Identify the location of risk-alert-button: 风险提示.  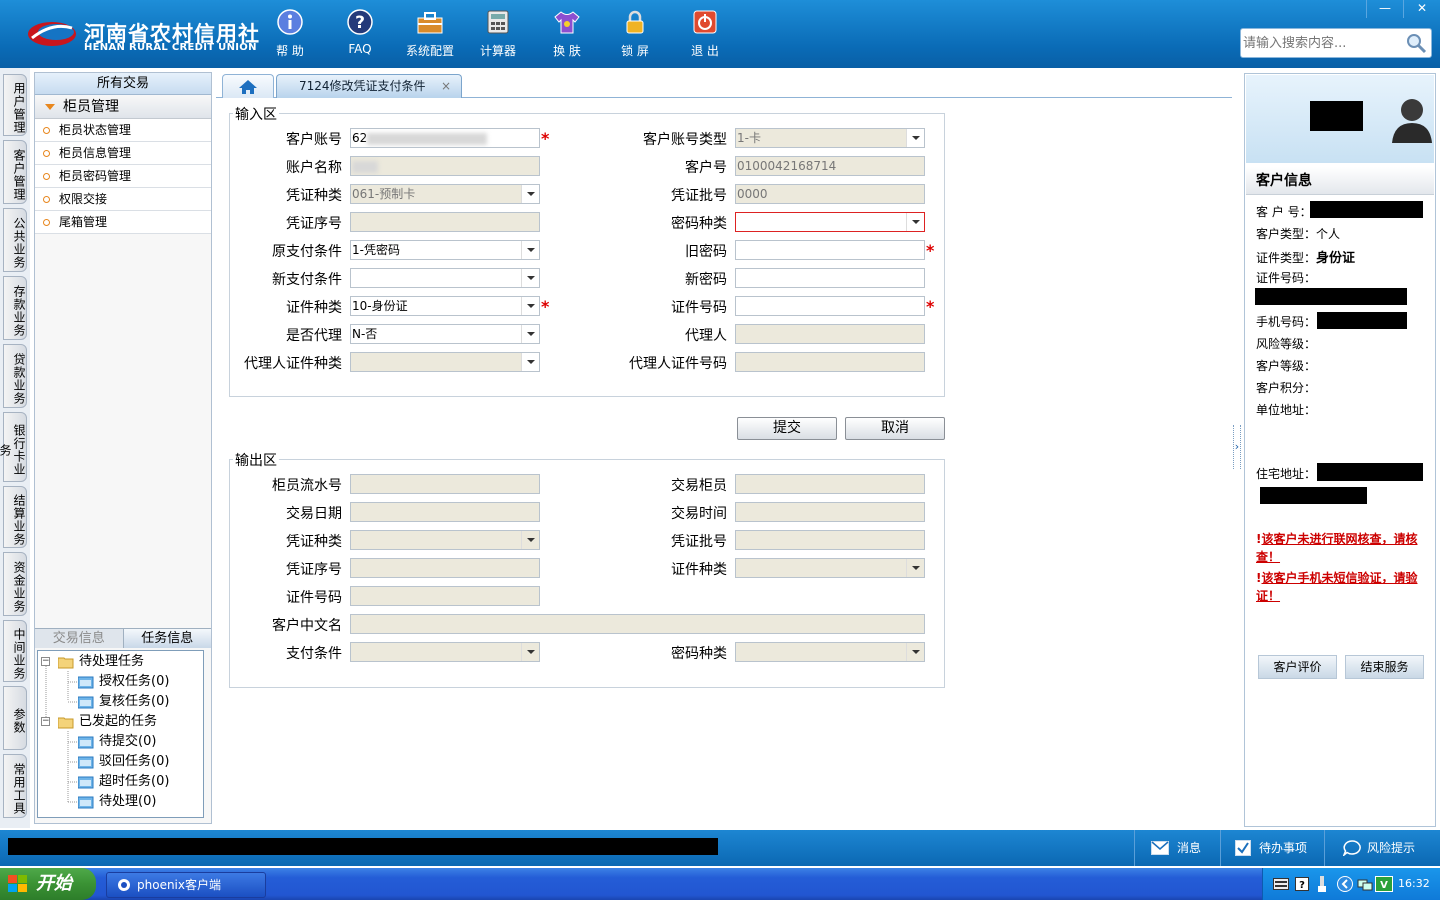
(1382, 848).